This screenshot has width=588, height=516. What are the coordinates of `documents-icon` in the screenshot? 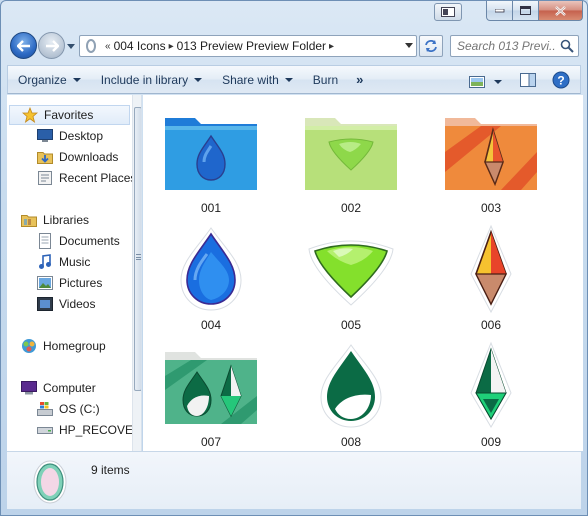 It's located at (45, 241).